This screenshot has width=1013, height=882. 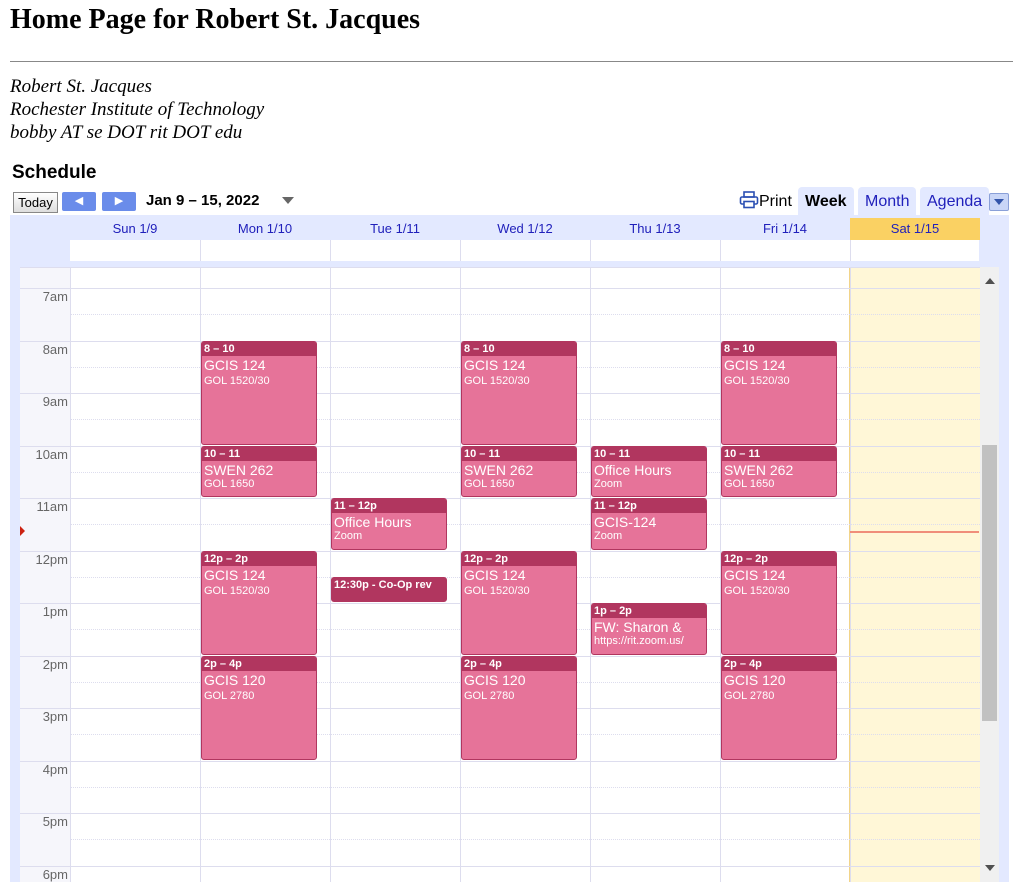 What do you see at coordinates (649, 611) in the screenshot?
I see `event-time: 1p – 2p` at bounding box center [649, 611].